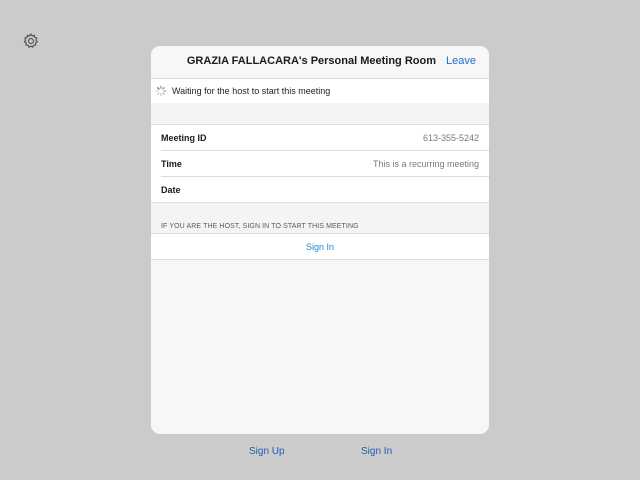 Image resolution: width=640 pixels, height=480 pixels. I want to click on time-label: Time, so click(171, 163).